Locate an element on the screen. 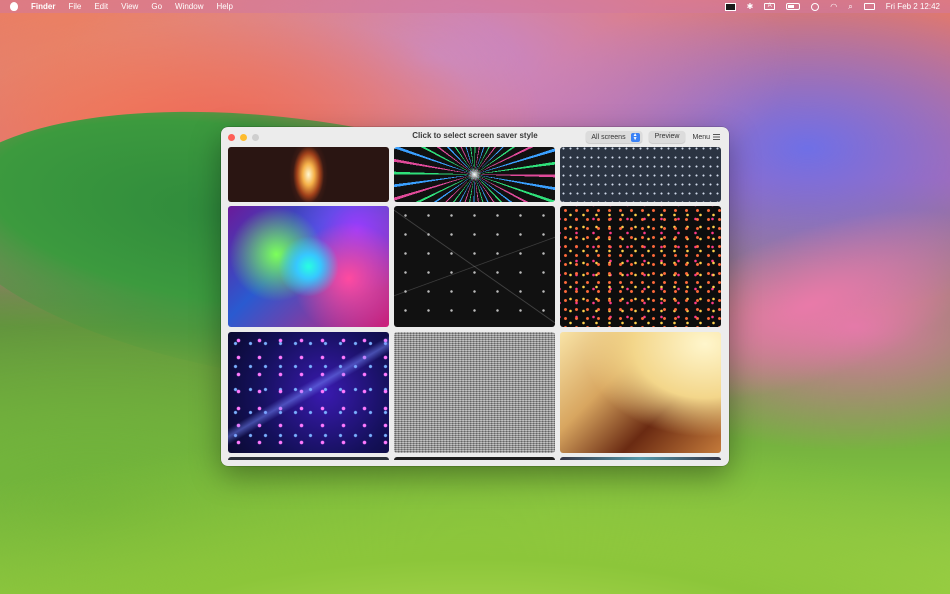  list-icon is located at coordinates (716, 137).